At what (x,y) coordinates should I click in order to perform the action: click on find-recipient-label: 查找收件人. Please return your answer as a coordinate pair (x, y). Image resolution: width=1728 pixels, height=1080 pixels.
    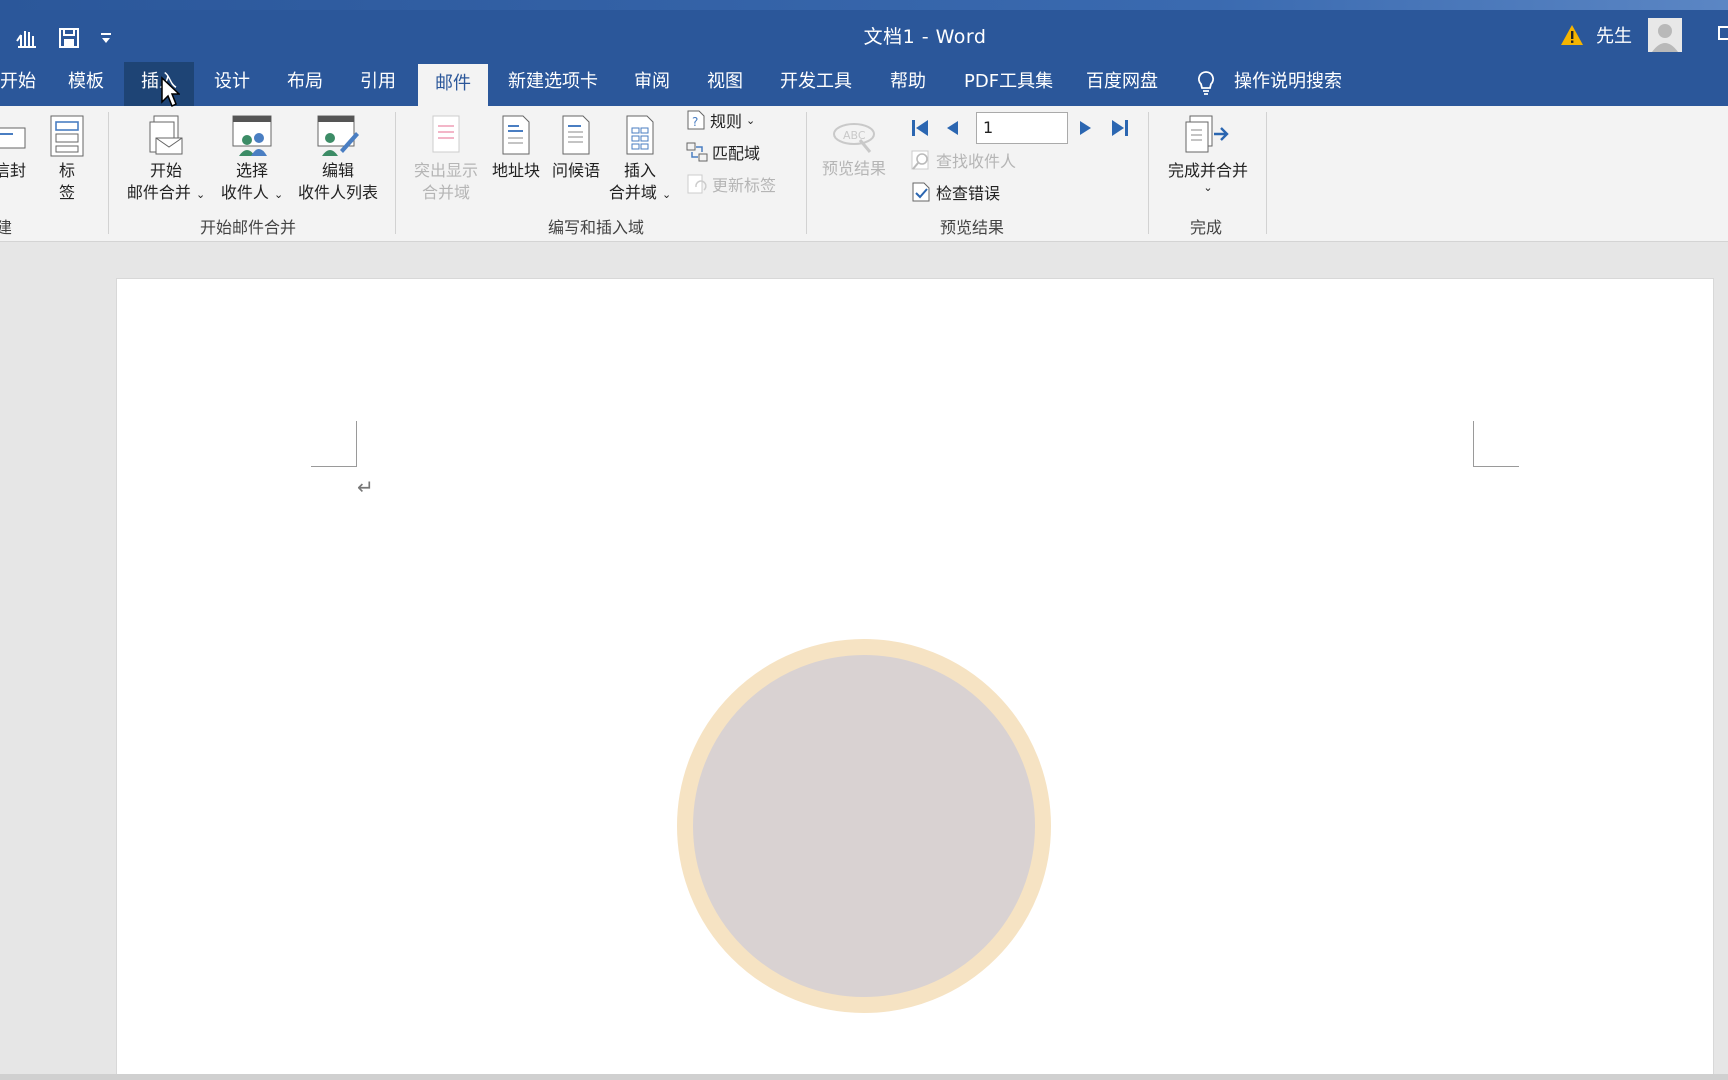
    Looking at the image, I should click on (976, 161).